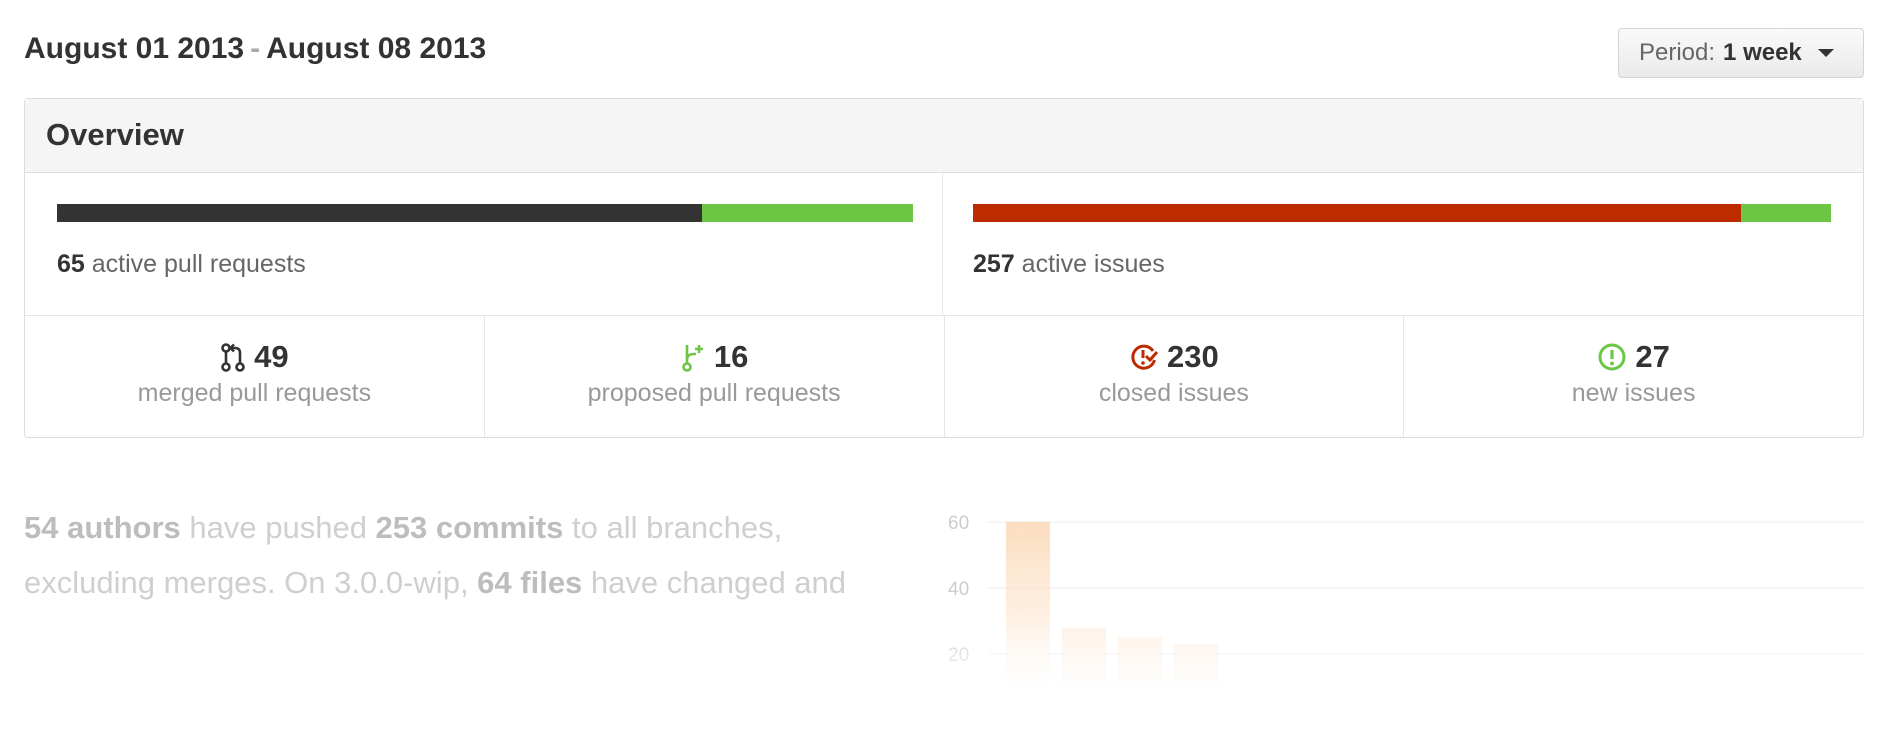  I want to click on active-issues-count: 257, so click(994, 264).